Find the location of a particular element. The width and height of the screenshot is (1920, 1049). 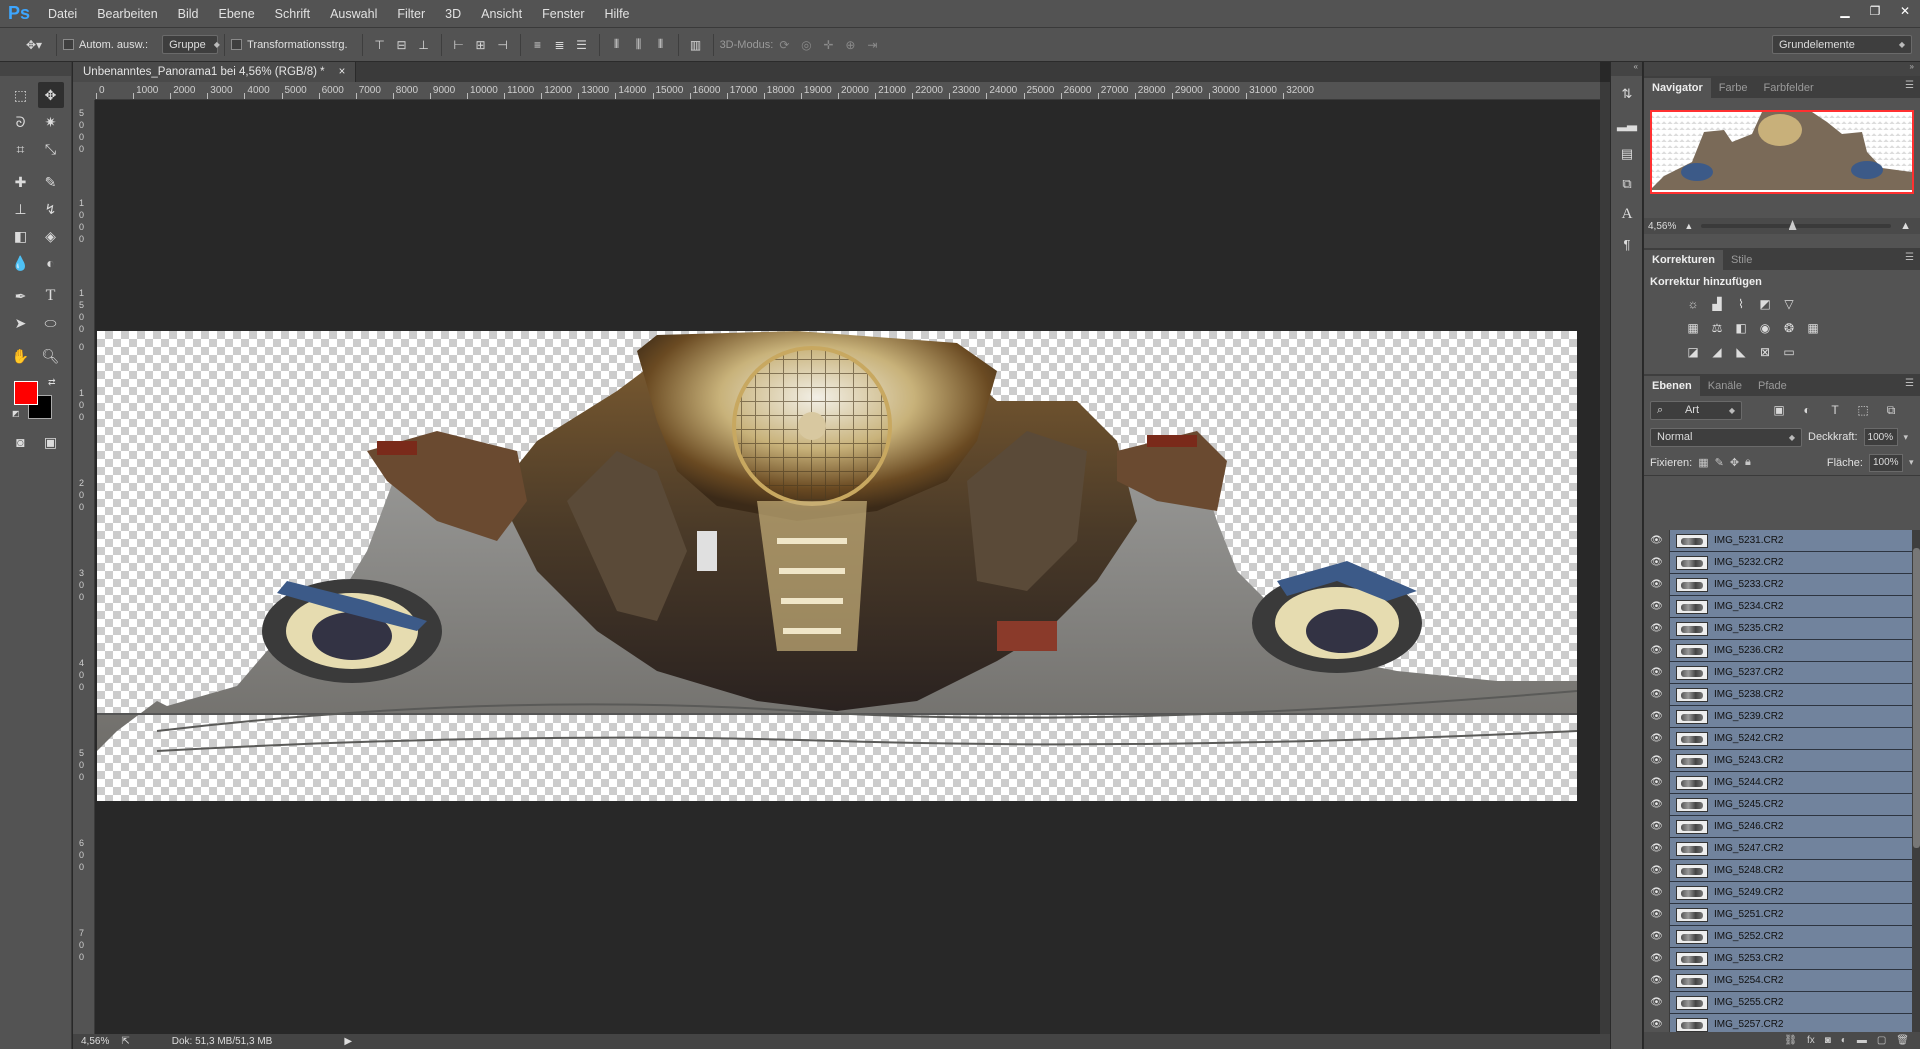

3d-slide-icon: ⊕ is located at coordinates (850, 45).